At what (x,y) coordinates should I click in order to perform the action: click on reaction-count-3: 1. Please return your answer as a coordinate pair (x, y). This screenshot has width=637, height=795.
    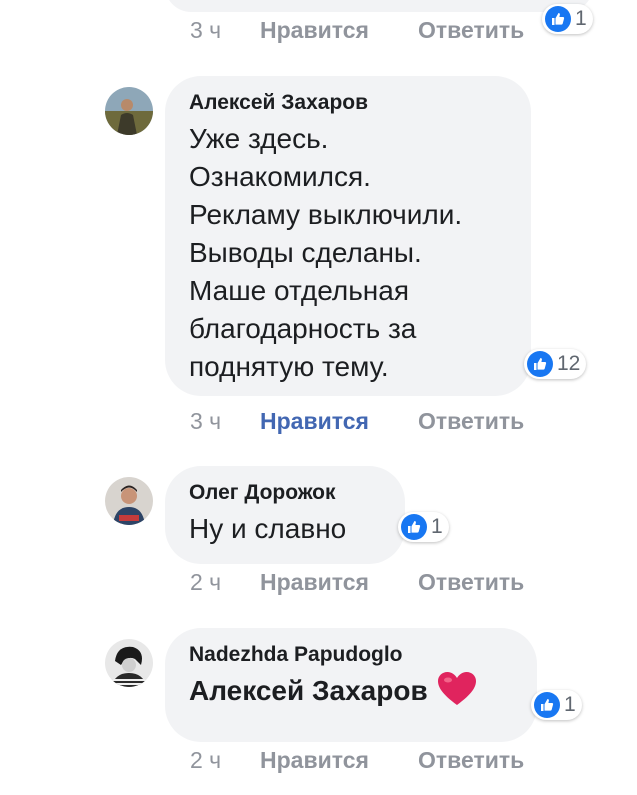
    Looking at the image, I should click on (556, 705).